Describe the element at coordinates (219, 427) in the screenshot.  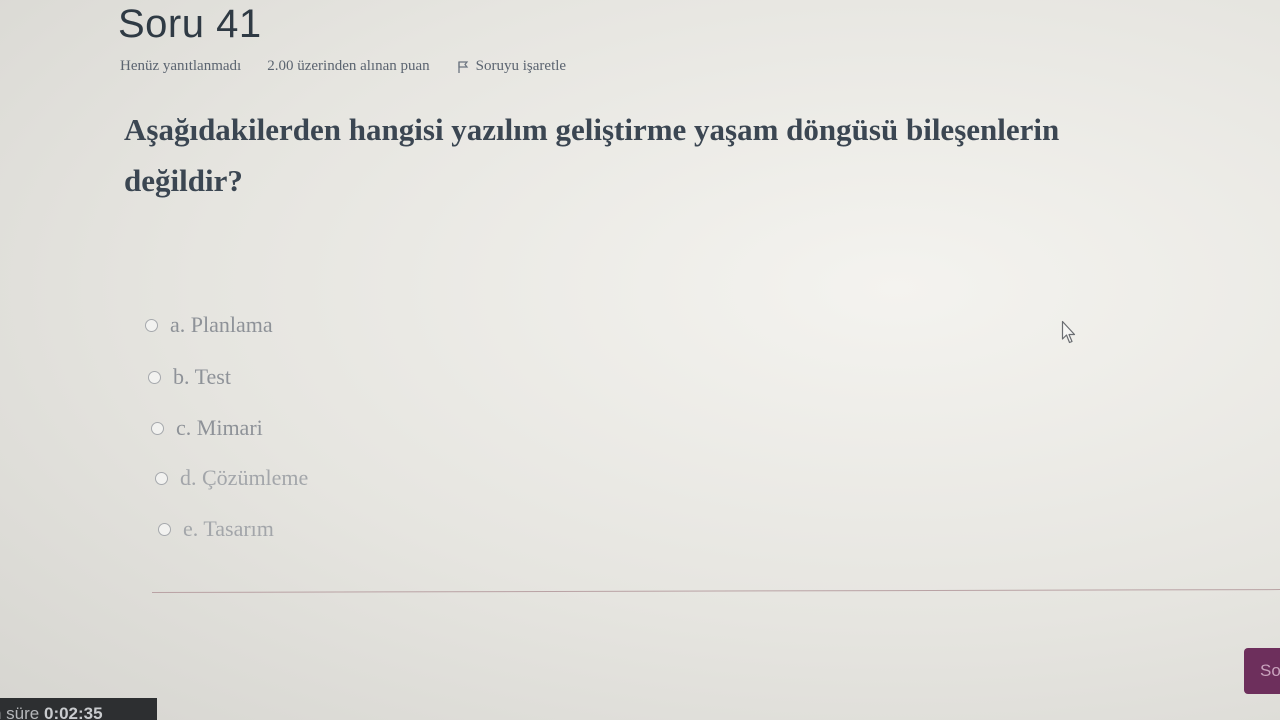
I see `answer-label-c: c. Mimari` at that location.